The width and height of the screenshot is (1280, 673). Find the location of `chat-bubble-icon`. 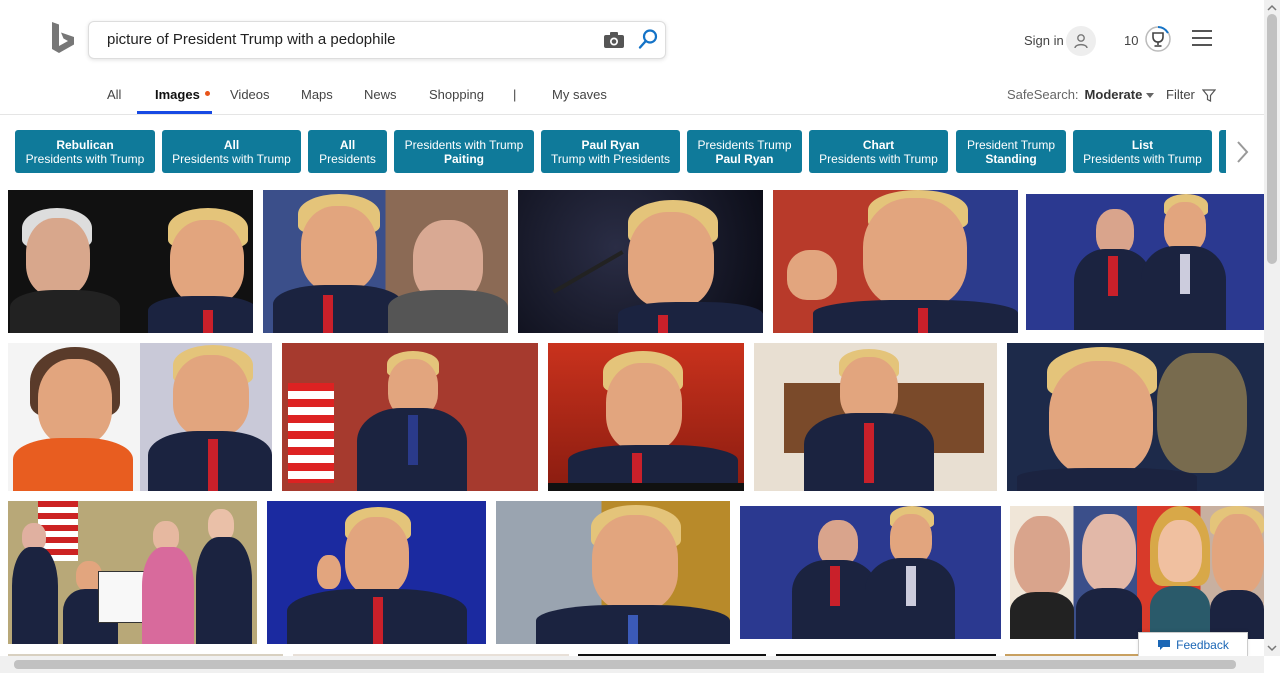

chat-bubble-icon is located at coordinates (1164, 645).